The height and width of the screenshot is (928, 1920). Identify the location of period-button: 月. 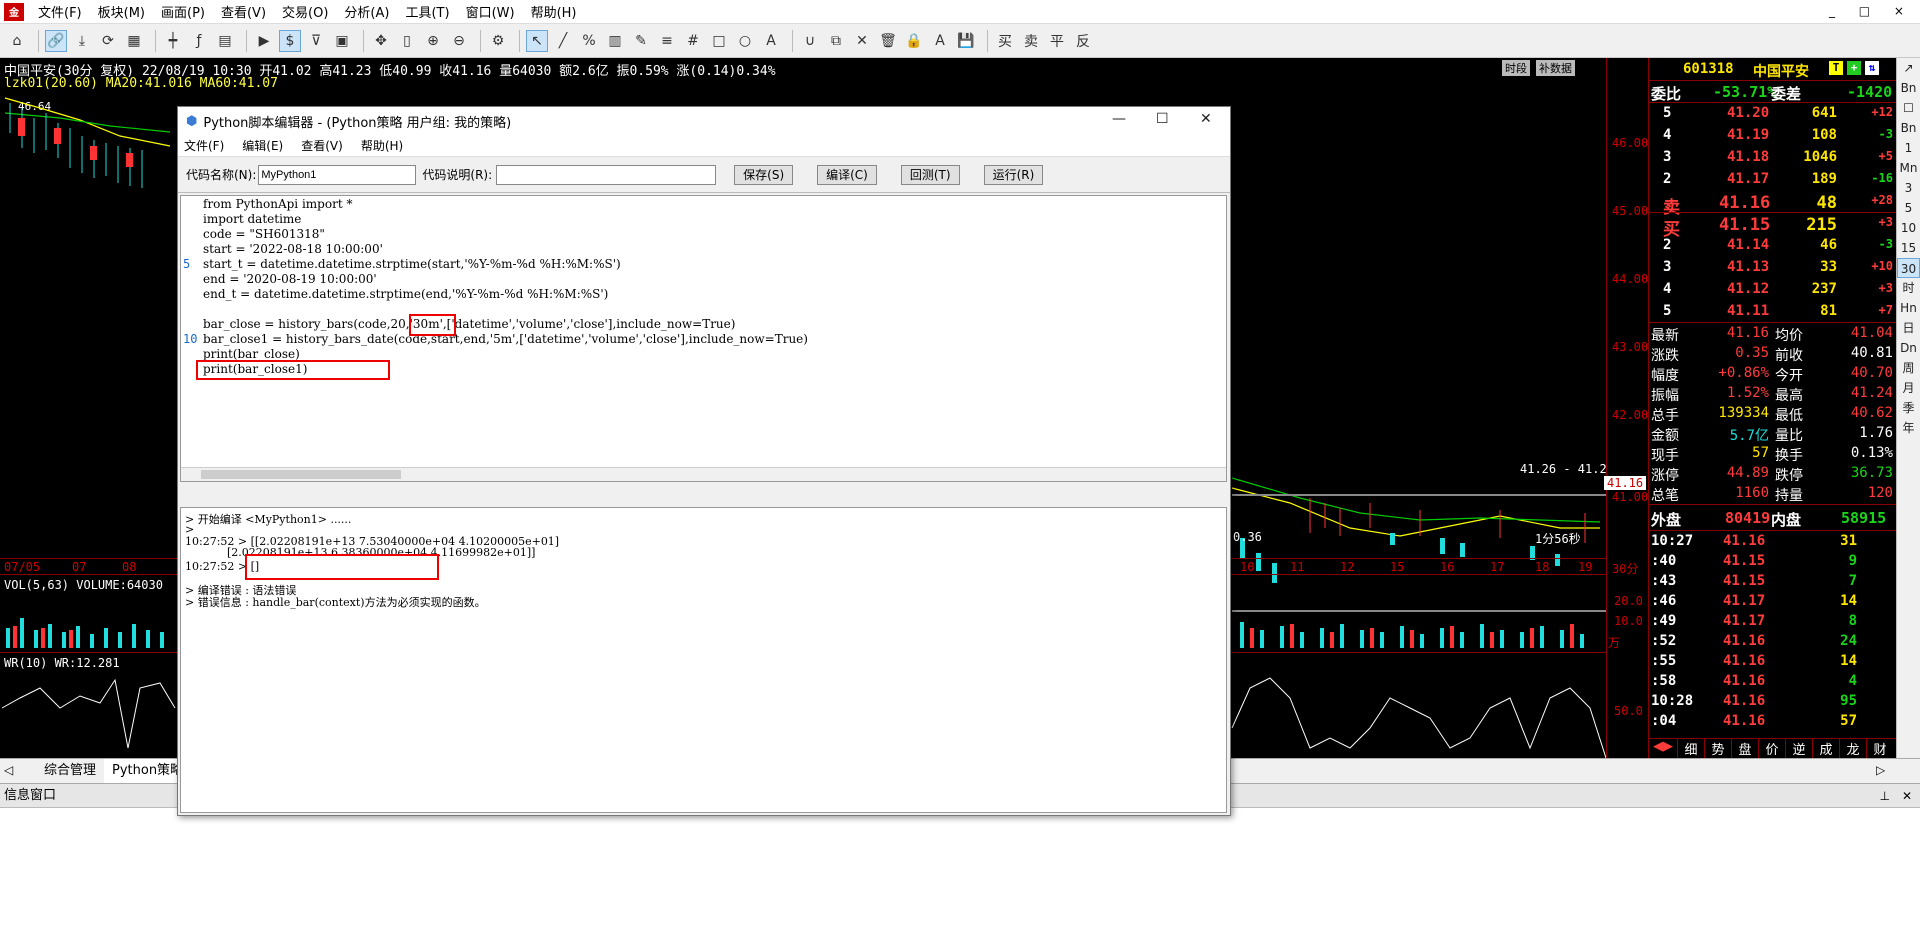
(1908, 388).